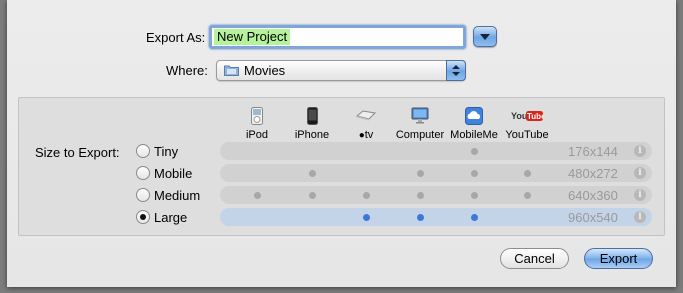  Describe the element at coordinates (173, 173) in the screenshot. I see `size-option-label: Mobile` at that location.